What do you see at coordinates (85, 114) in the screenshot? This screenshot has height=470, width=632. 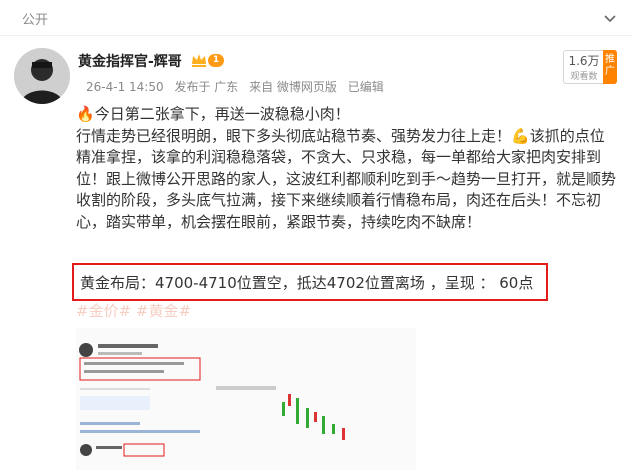 I see `fire-emoji-icon: 🔥` at bounding box center [85, 114].